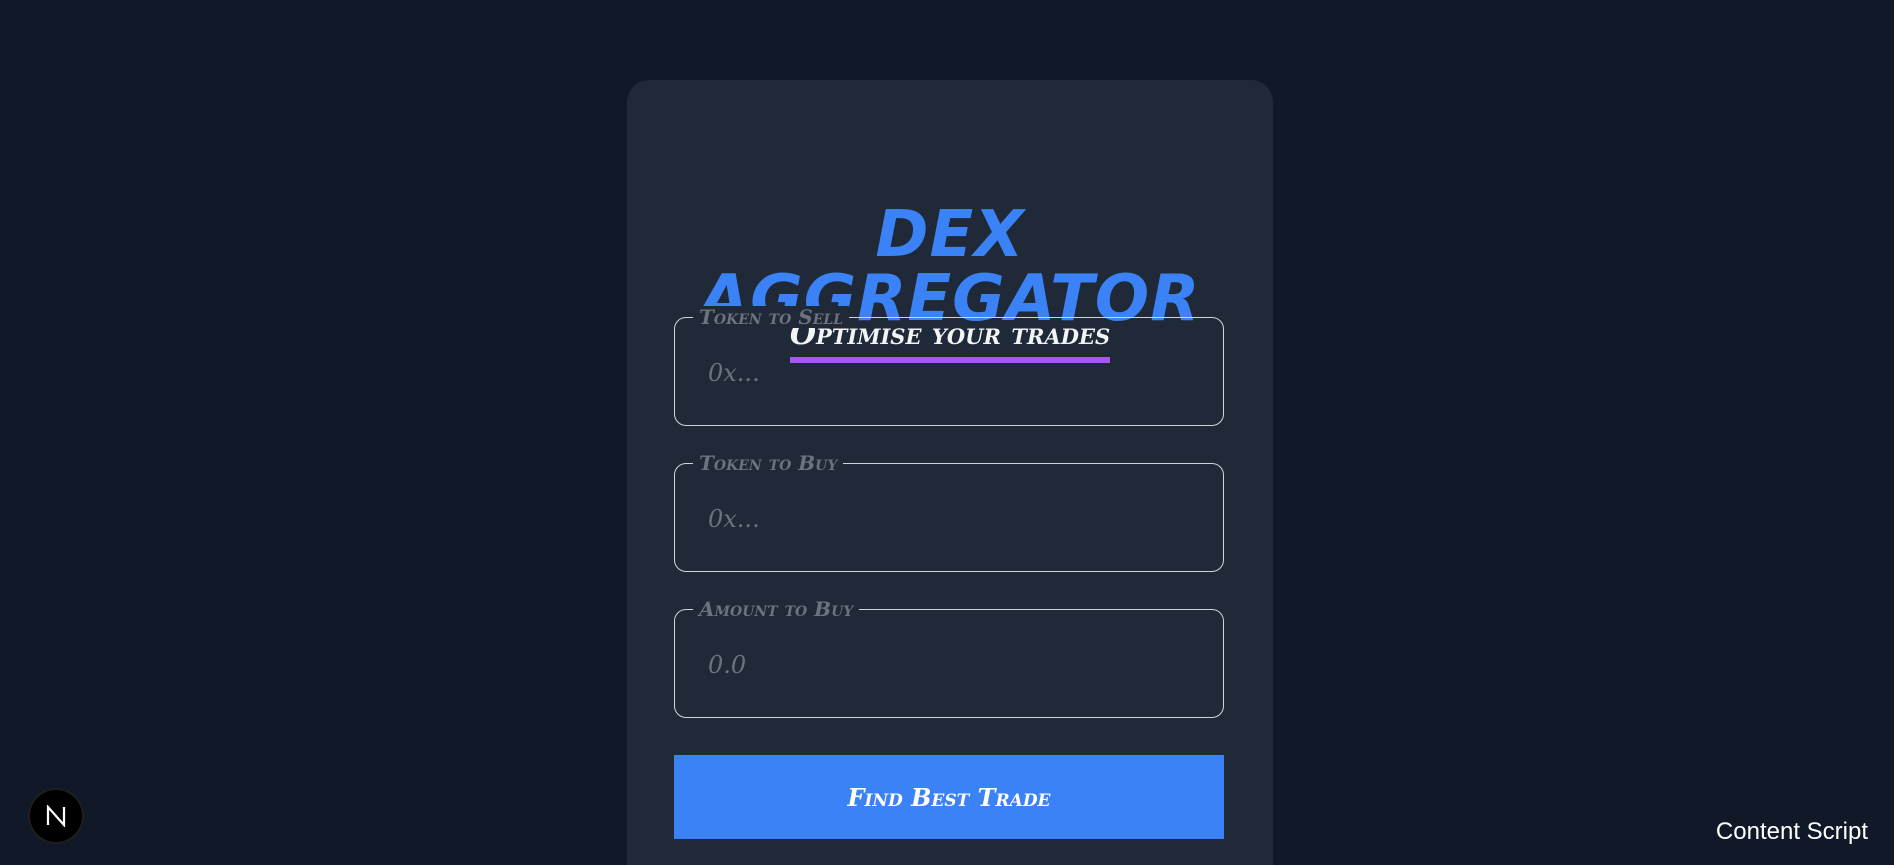  Describe the element at coordinates (948, 665) in the screenshot. I see `amount-buy-input` at that location.